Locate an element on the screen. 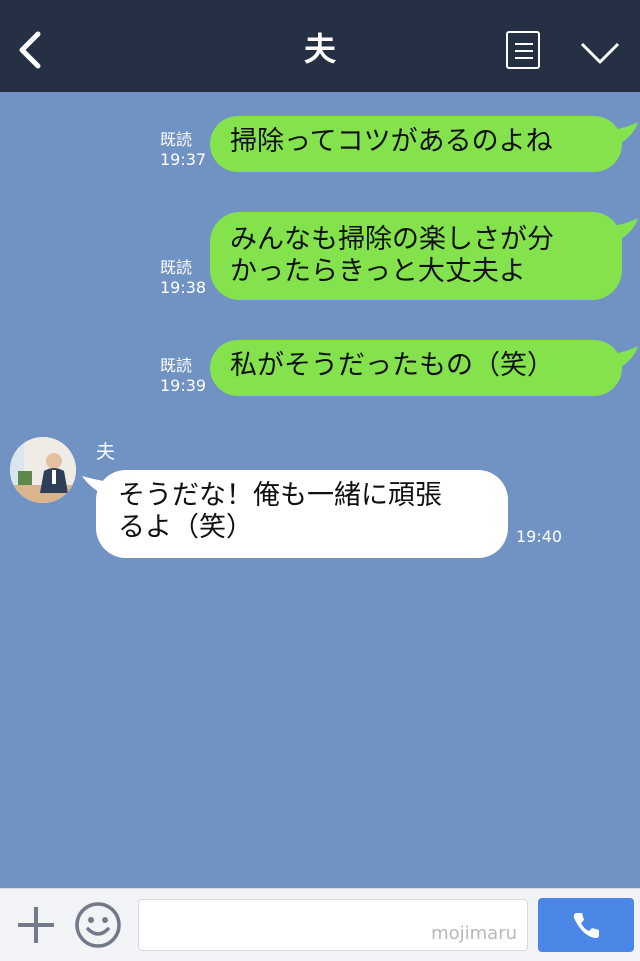  phone-icon is located at coordinates (586, 925).